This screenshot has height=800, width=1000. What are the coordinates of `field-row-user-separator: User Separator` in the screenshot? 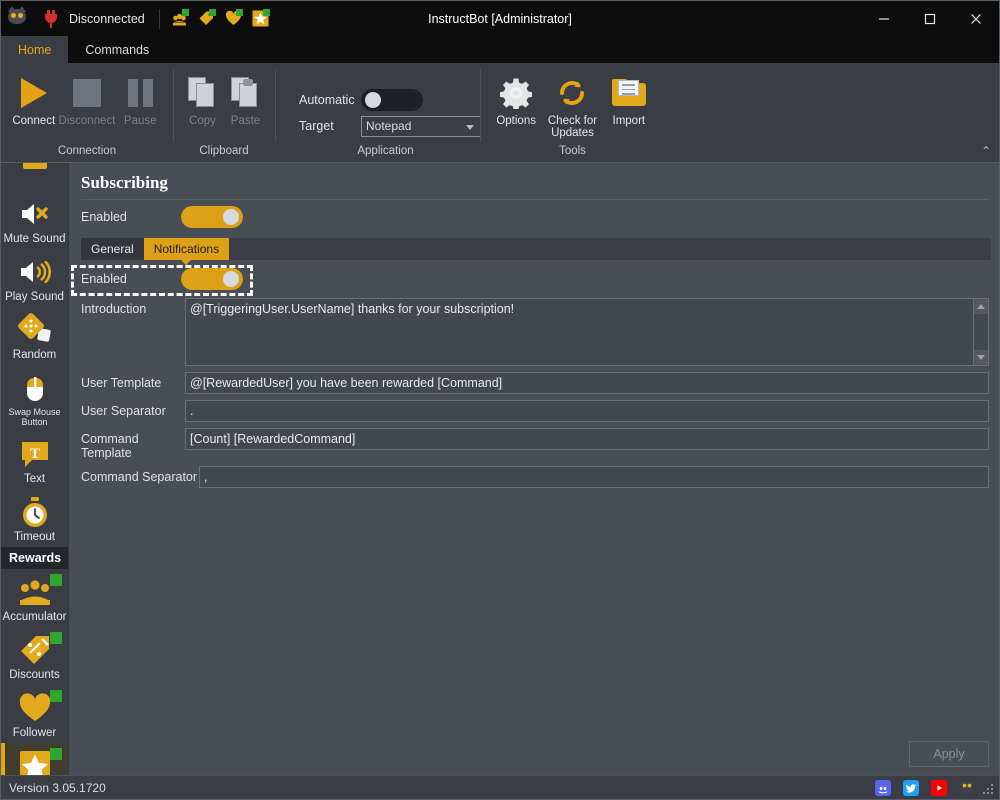 It's located at (535, 411).